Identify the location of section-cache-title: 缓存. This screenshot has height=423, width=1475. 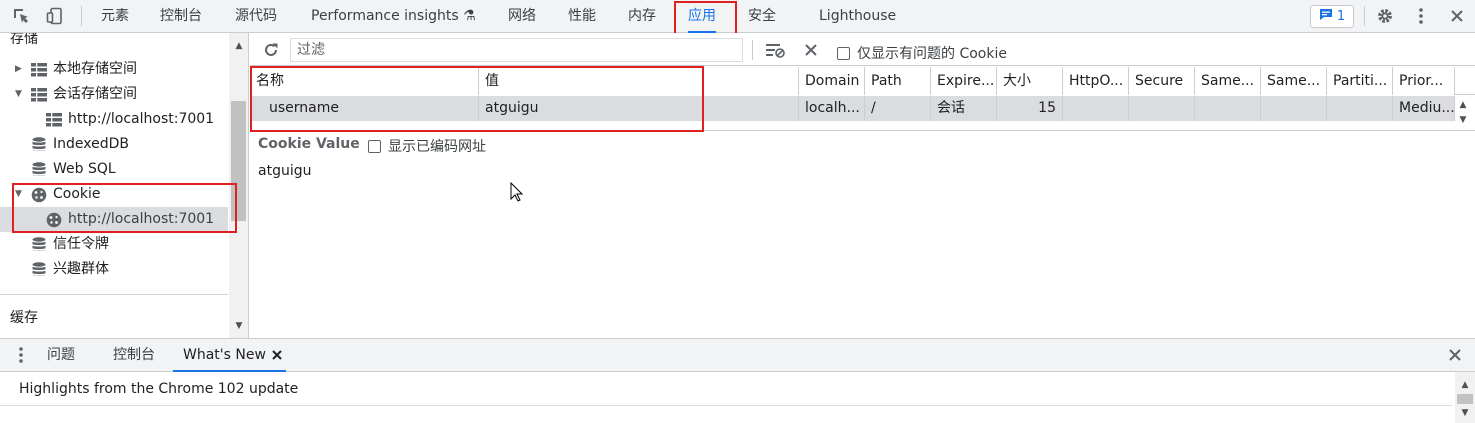
(24, 318).